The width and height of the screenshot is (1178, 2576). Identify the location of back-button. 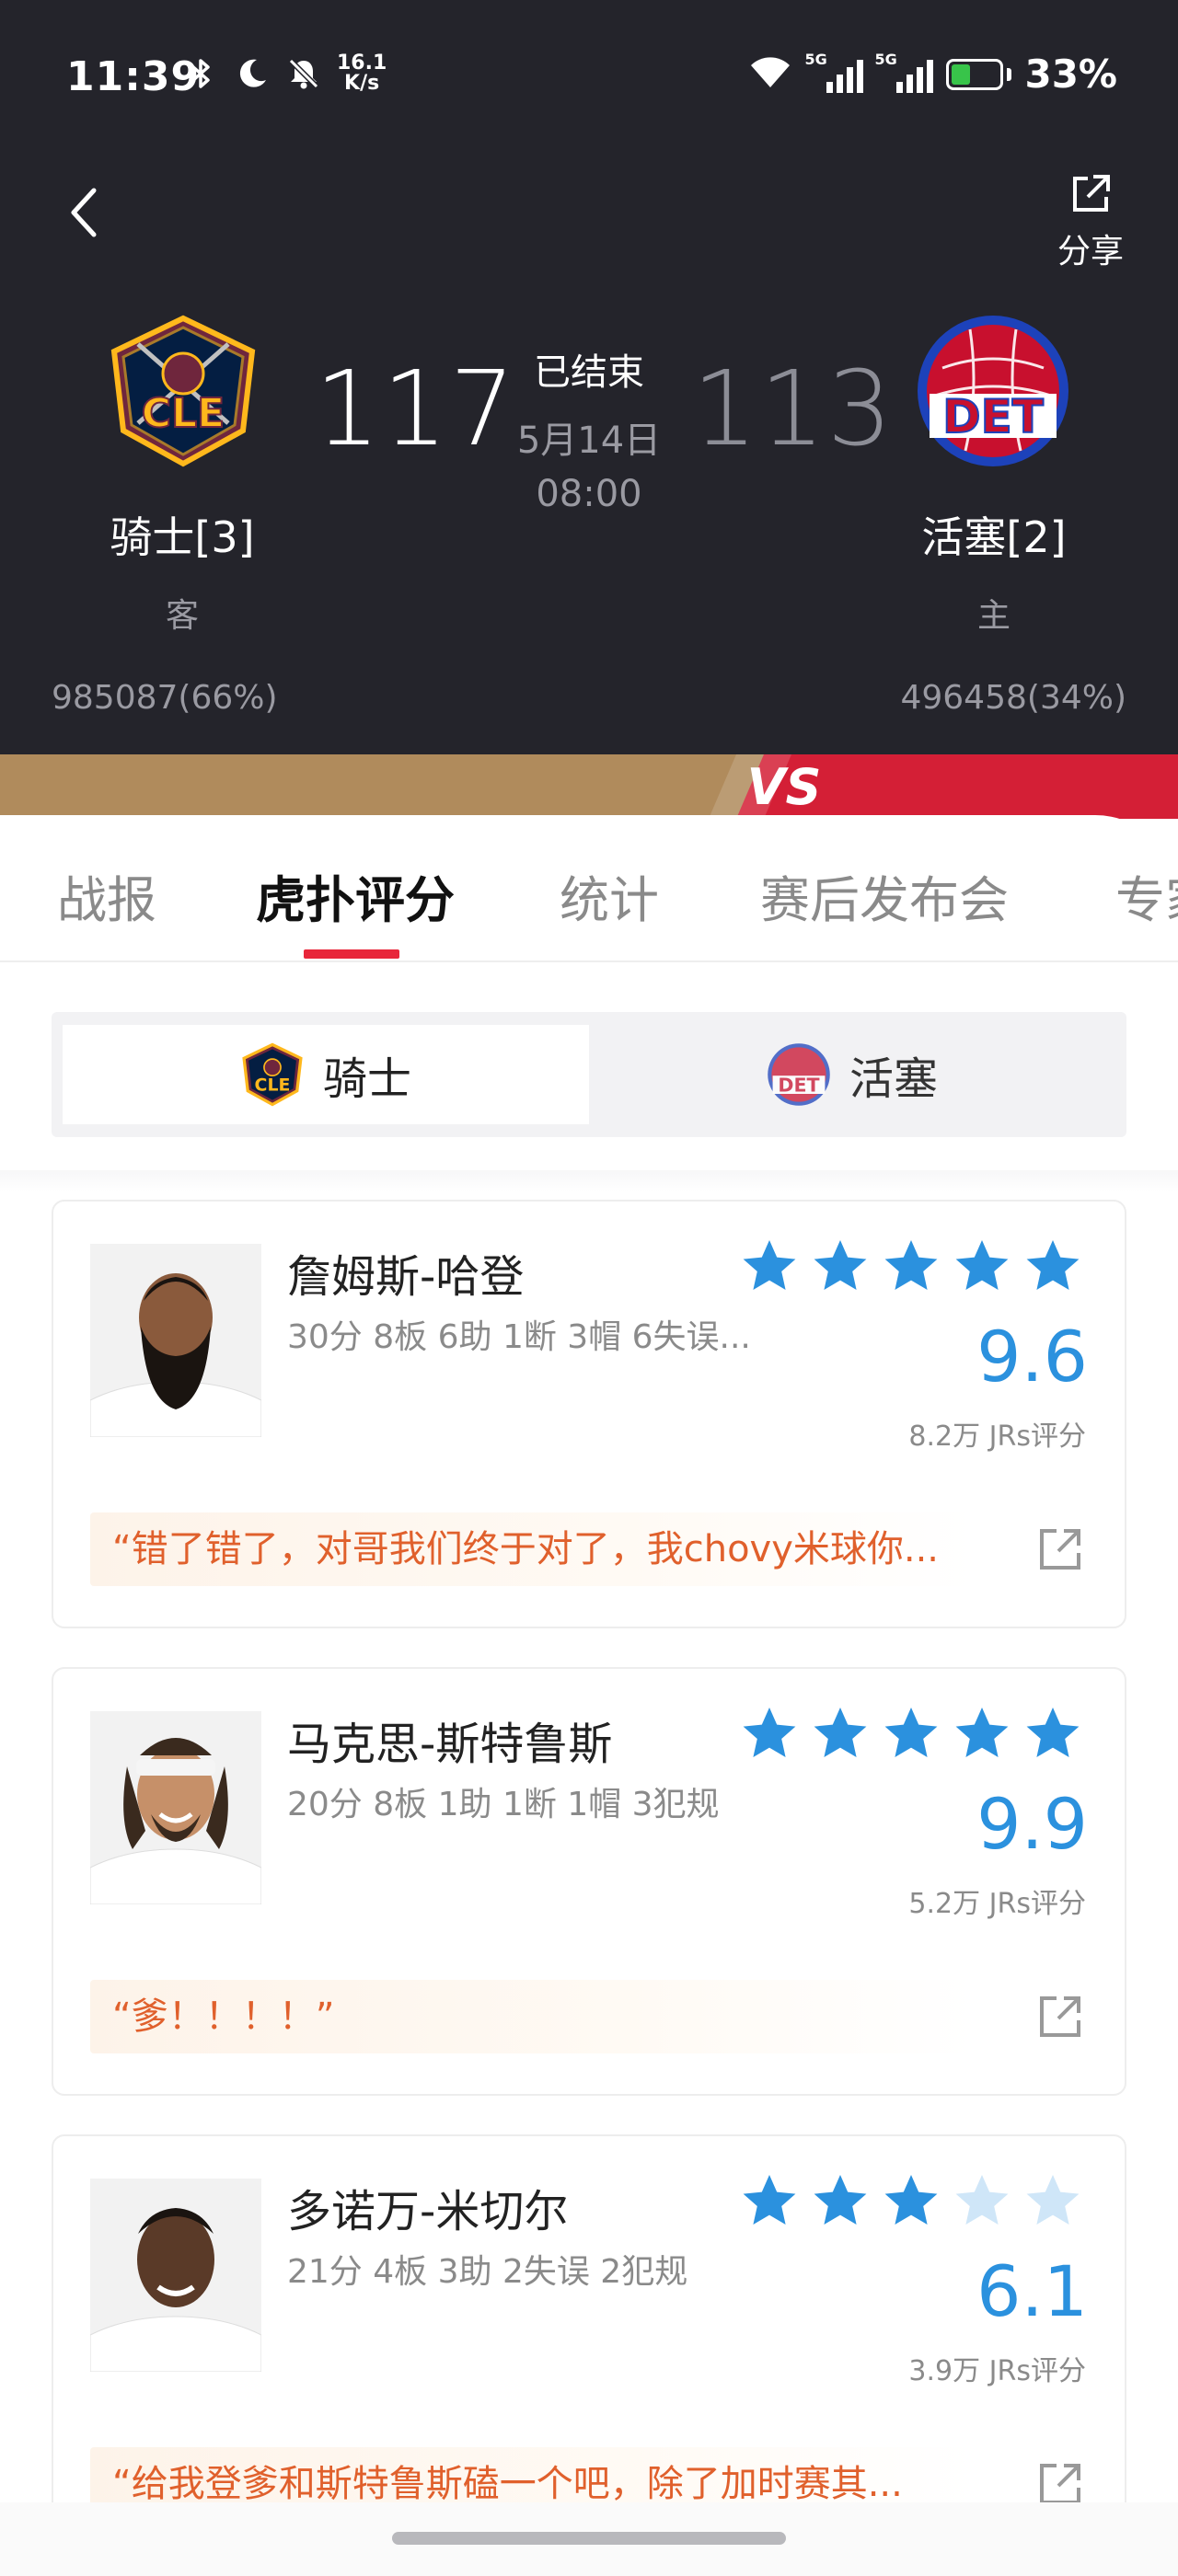
(84, 212).